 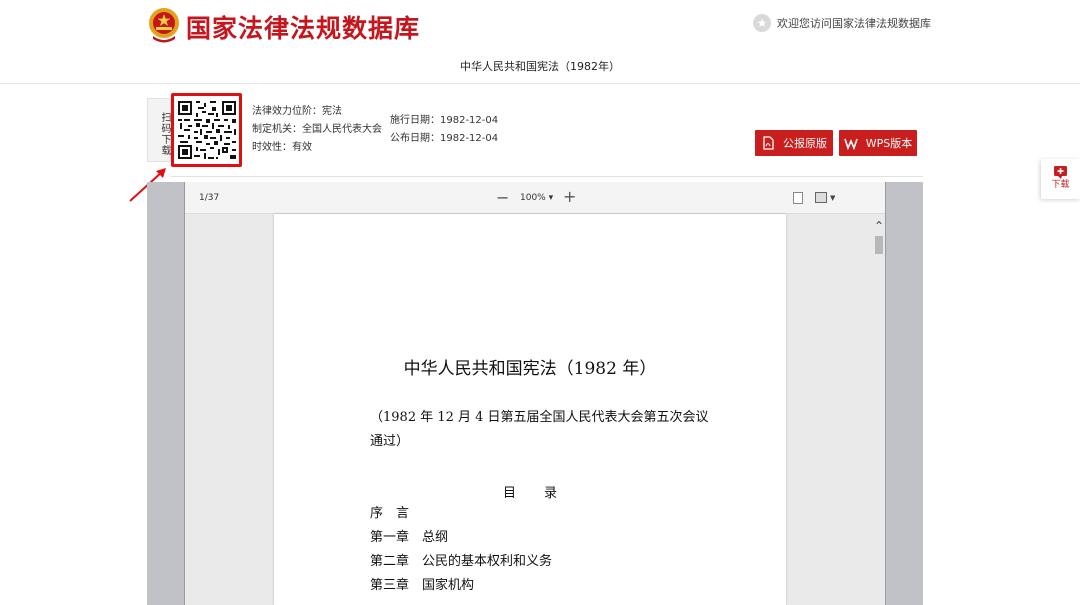 What do you see at coordinates (1060, 185) in the screenshot?
I see `side-download-label: 下载` at bounding box center [1060, 185].